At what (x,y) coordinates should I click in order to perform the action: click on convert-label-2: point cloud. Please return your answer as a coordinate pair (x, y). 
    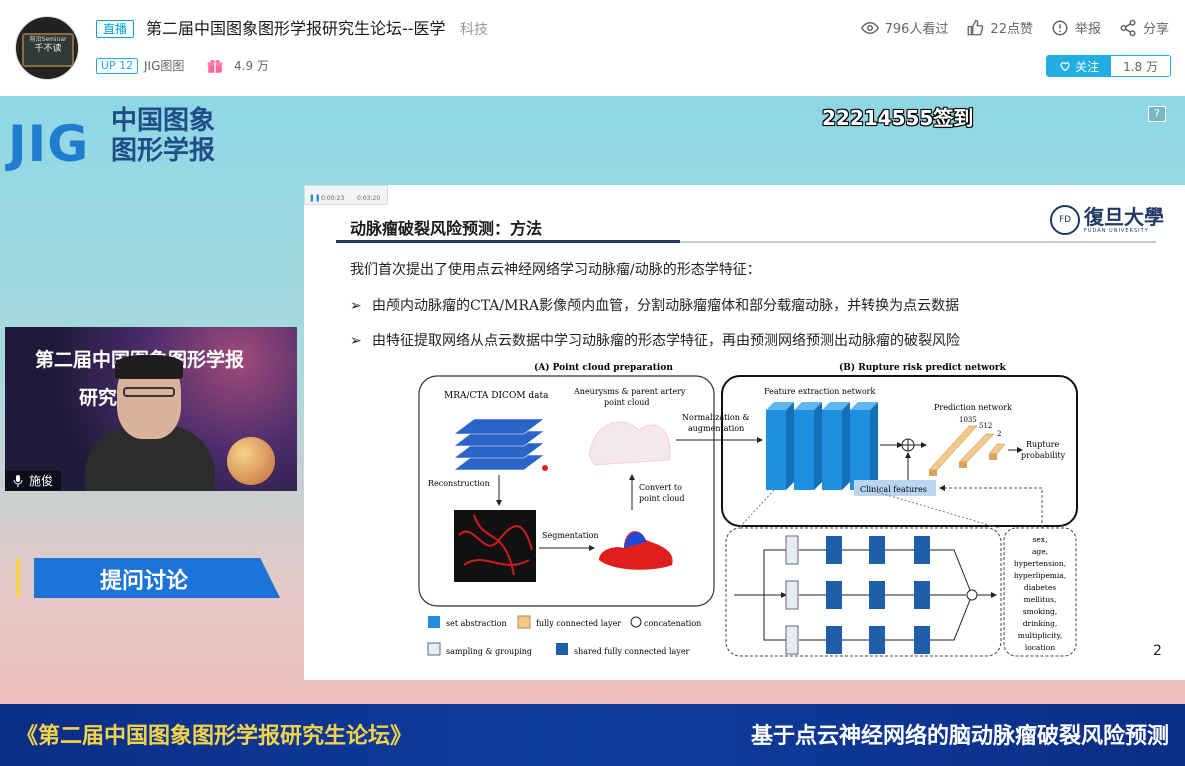
    Looking at the image, I should click on (662, 498).